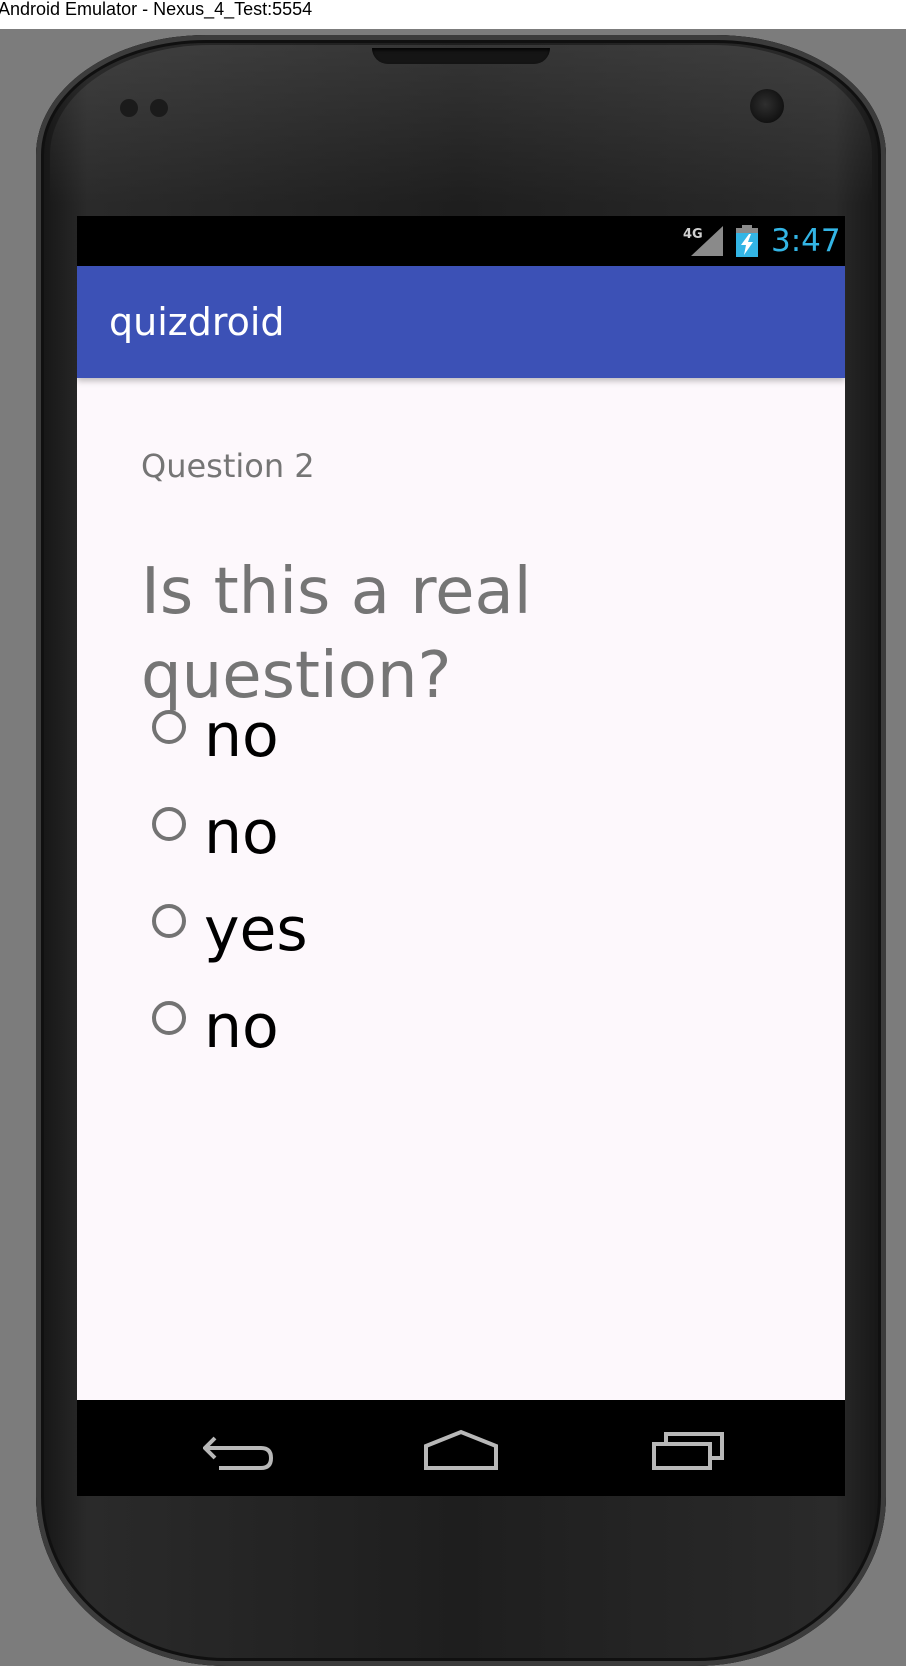  Describe the element at coordinates (482, 754) in the screenshot. I see `answer-option-1: no` at that location.